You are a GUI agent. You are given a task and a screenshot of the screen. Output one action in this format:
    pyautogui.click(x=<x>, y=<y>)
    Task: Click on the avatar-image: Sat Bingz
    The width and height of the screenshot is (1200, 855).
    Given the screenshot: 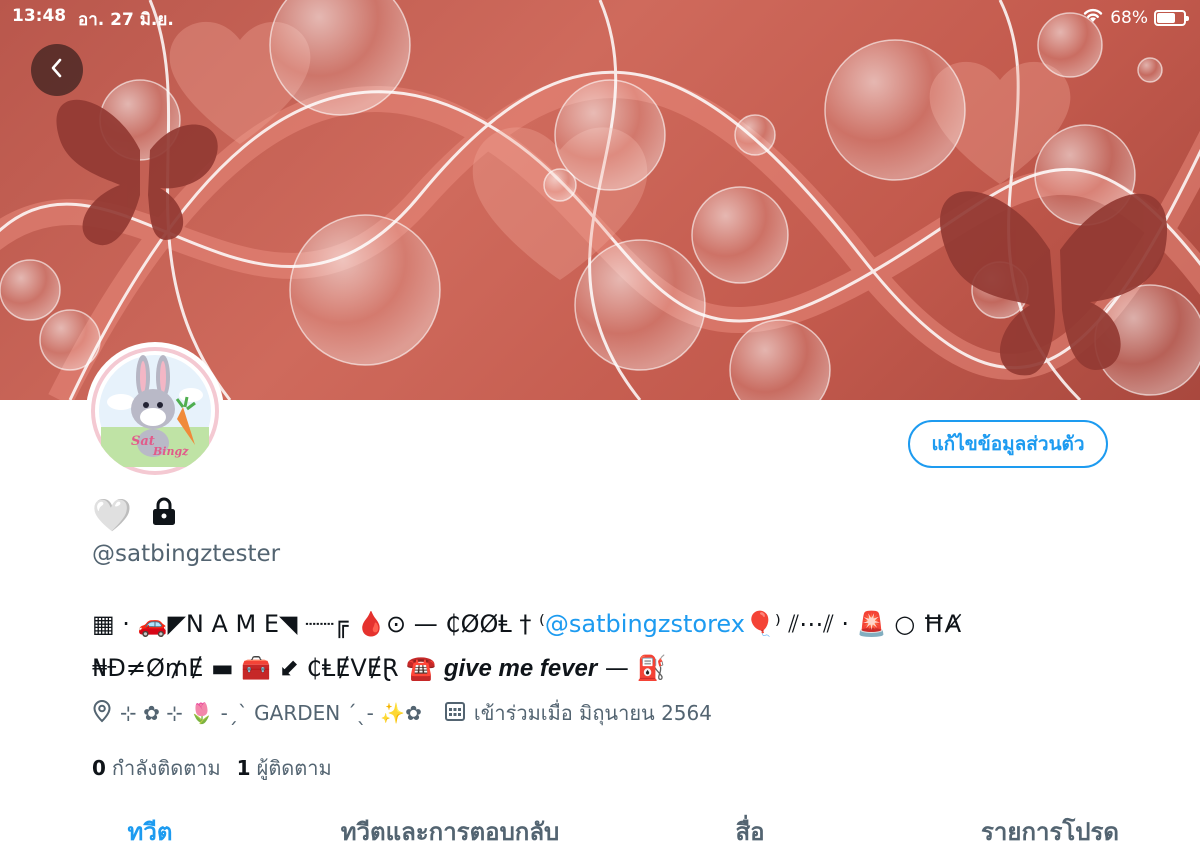 What is the action you would take?
    pyautogui.click(x=155, y=411)
    